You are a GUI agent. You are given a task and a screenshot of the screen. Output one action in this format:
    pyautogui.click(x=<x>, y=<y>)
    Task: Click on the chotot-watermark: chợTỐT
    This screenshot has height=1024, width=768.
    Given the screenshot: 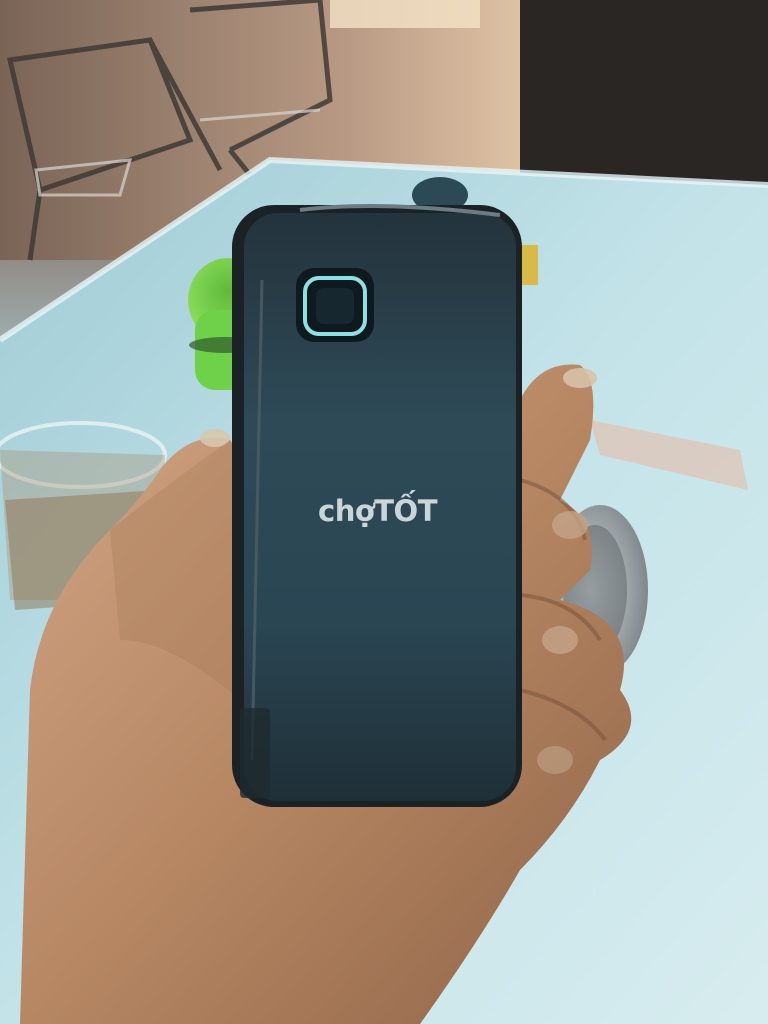 What is the action you would take?
    pyautogui.click(x=388, y=514)
    